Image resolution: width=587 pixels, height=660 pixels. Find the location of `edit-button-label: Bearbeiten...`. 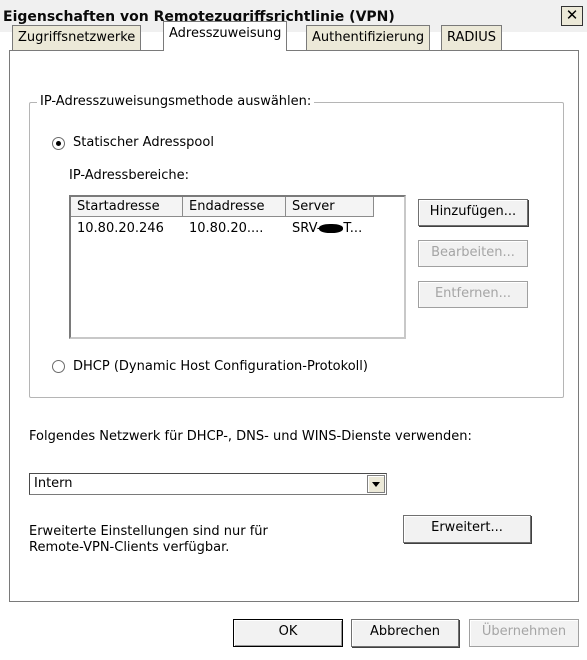

edit-button-label: Bearbeiten... is located at coordinates (473, 252).